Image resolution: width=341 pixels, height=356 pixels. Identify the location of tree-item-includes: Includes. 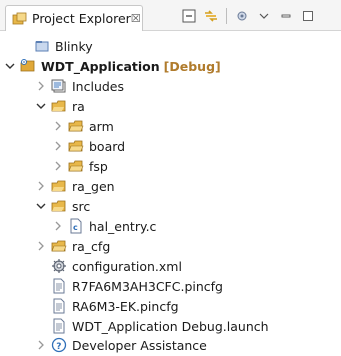
(79, 86).